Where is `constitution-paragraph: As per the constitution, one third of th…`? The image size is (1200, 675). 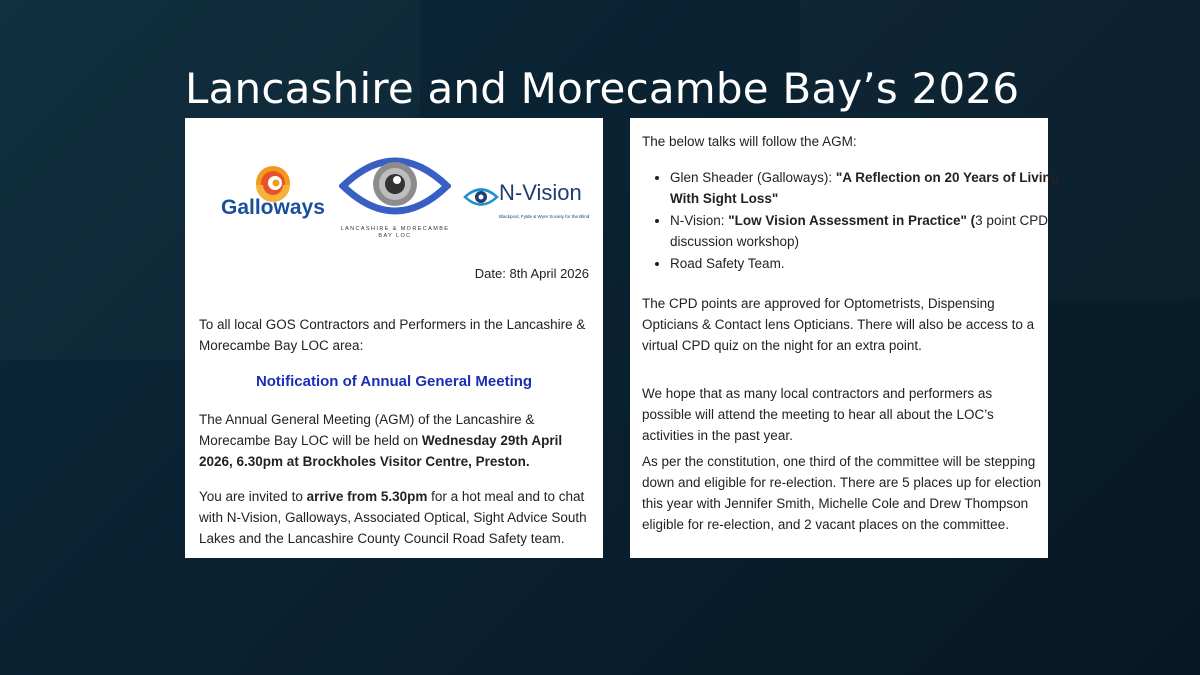 constitution-paragraph: As per the constitution, one third of th… is located at coordinates (841, 493).